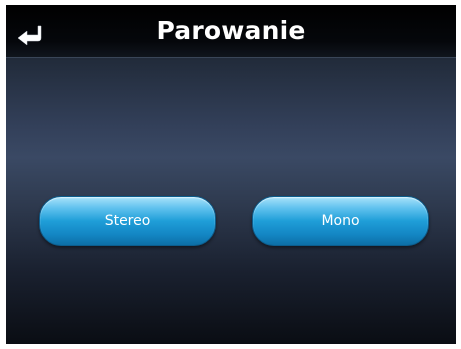 This screenshot has height=349, width=461. I want to click on mono-button: Mono, so click(340, 221).